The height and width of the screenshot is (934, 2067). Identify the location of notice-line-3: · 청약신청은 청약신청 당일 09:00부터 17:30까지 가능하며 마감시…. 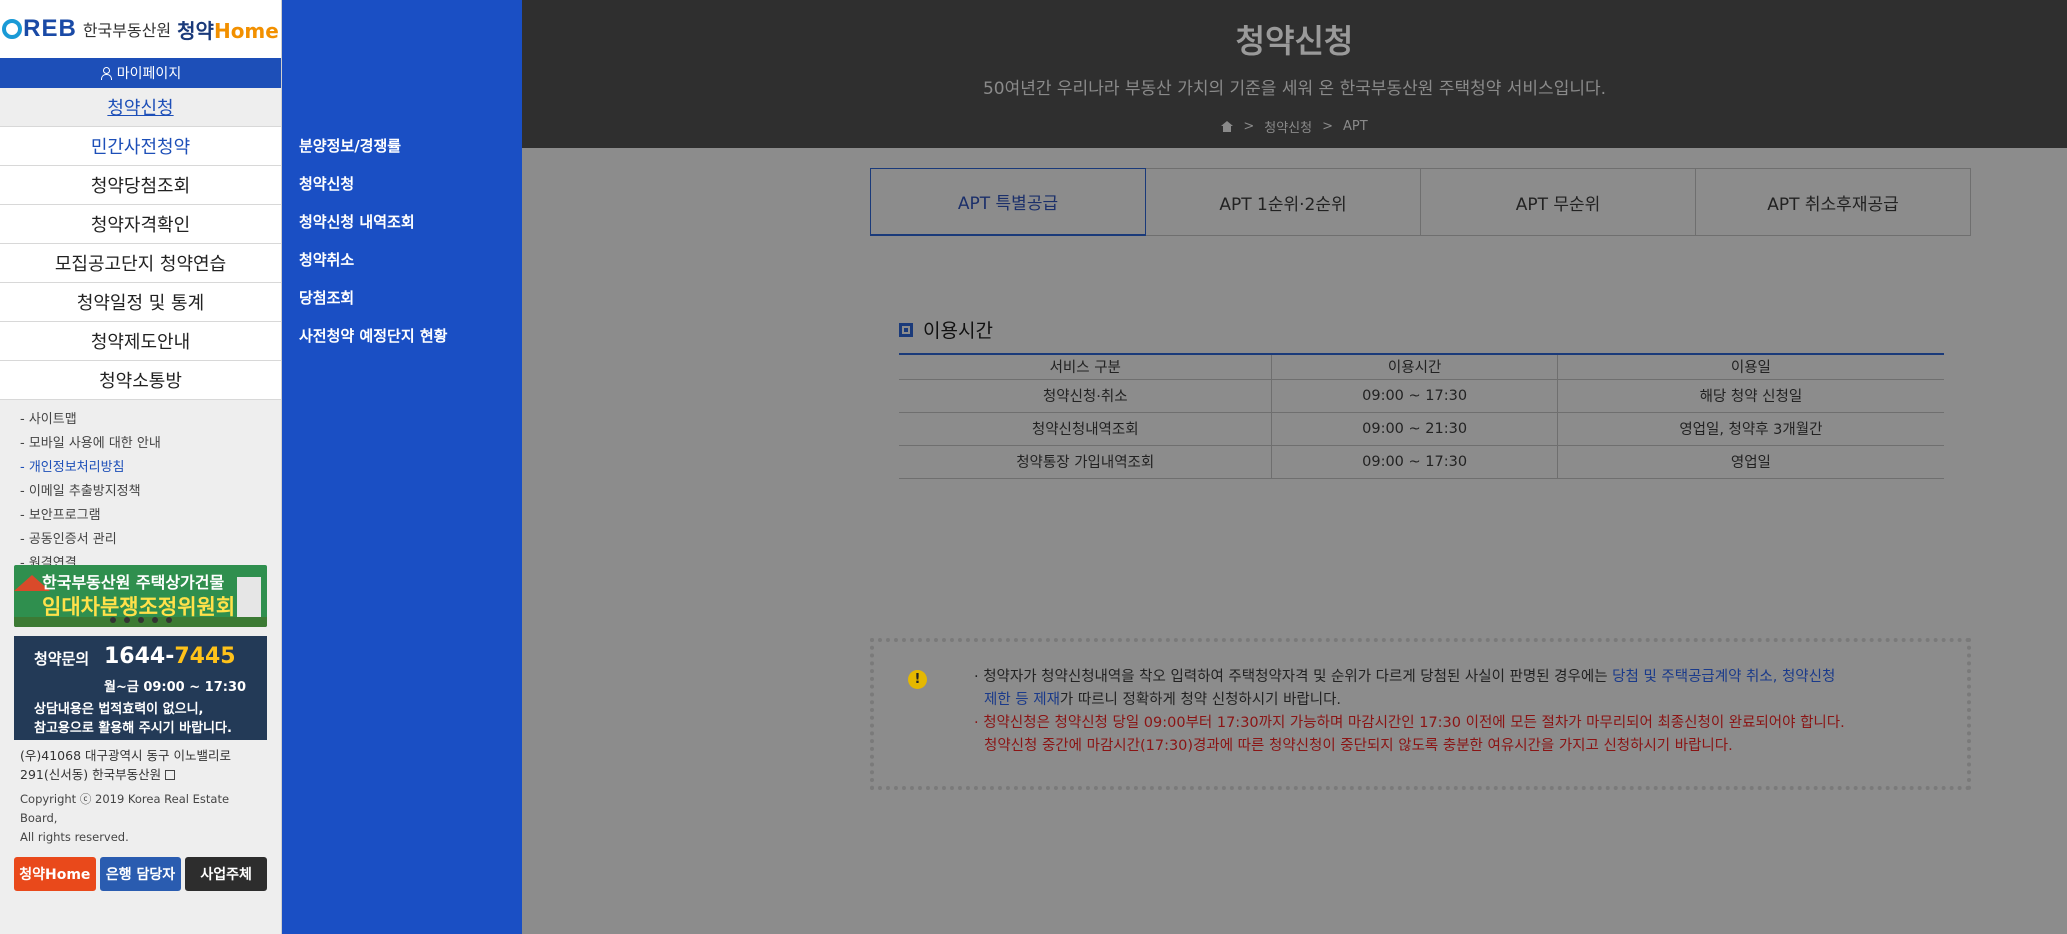
(1409, 723).